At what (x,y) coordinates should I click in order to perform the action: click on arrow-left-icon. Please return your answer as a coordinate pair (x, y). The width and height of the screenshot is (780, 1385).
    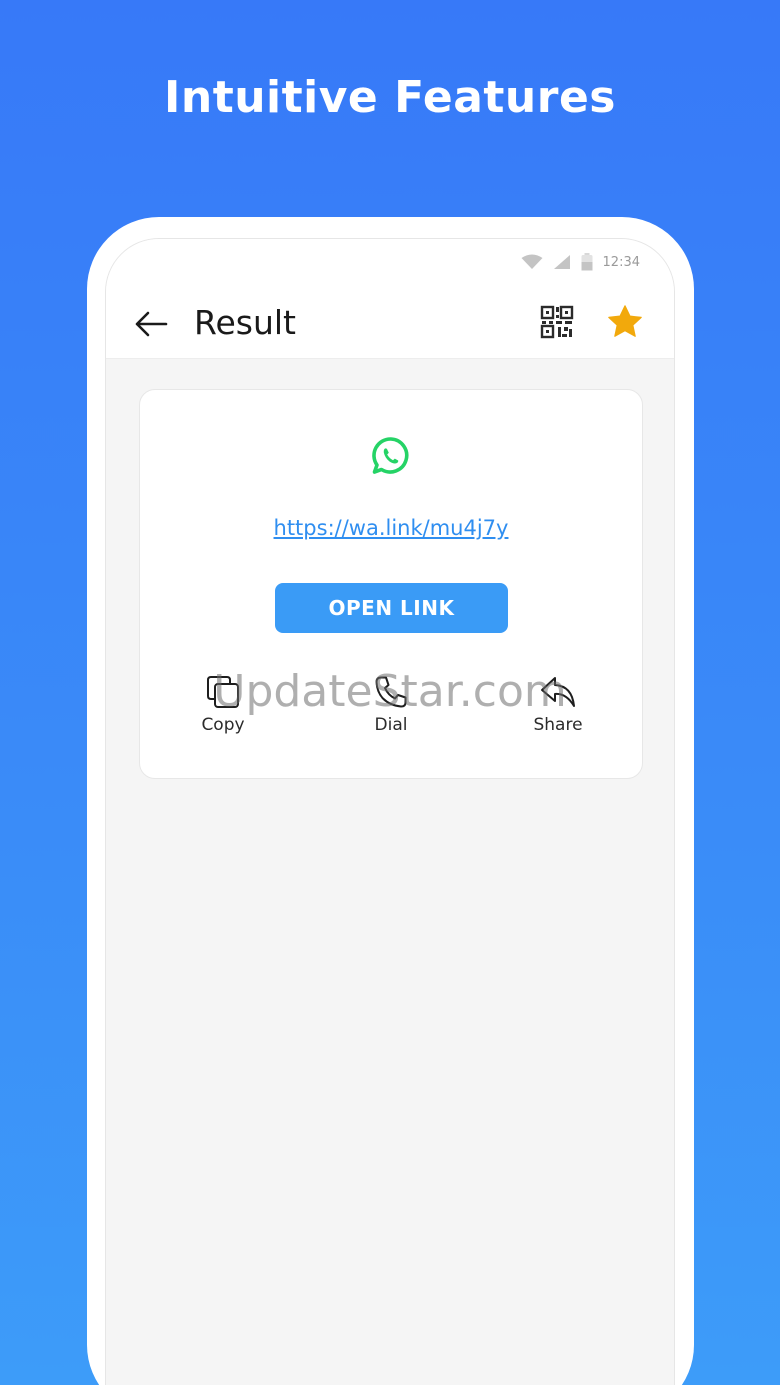
    Looking at the image, I should click on (151, 324).